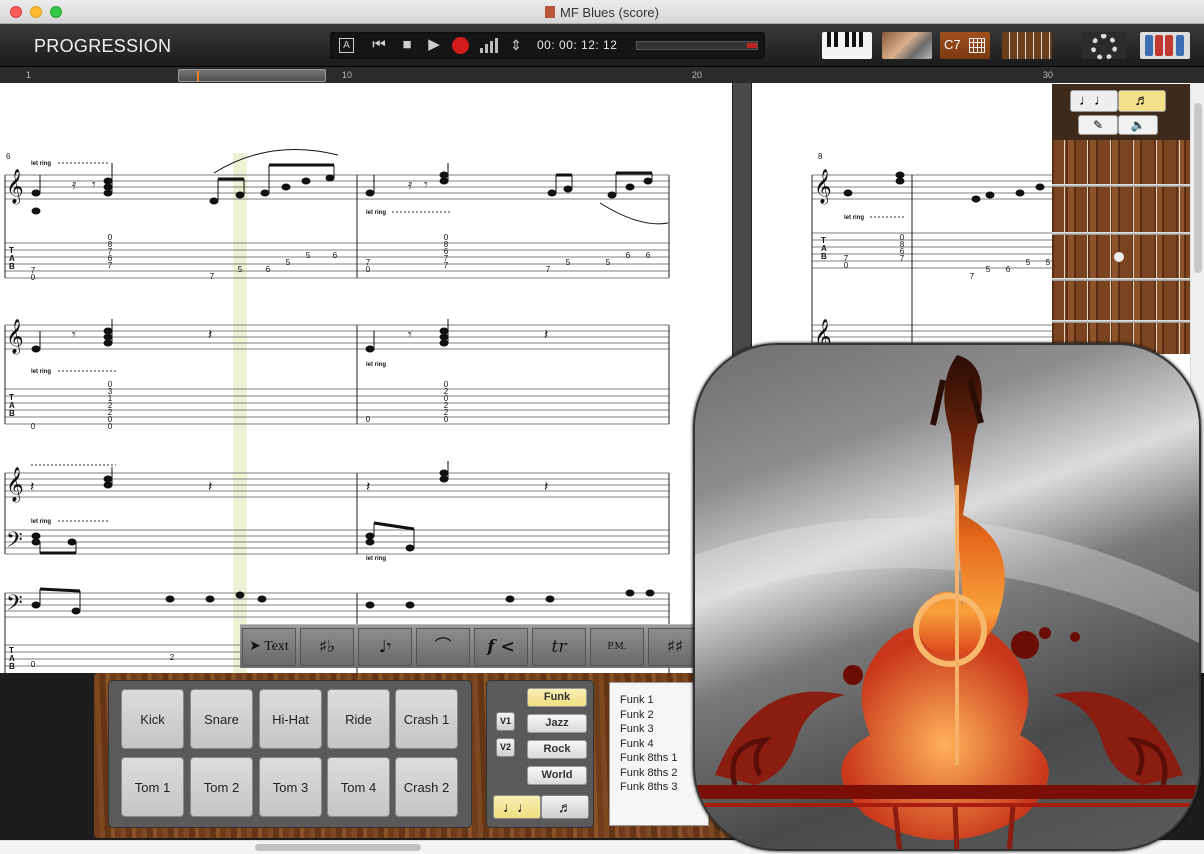  I want to click on fretboard-panel: ♩♩ ♬ ✎ 🔈, so click(1121, 219).